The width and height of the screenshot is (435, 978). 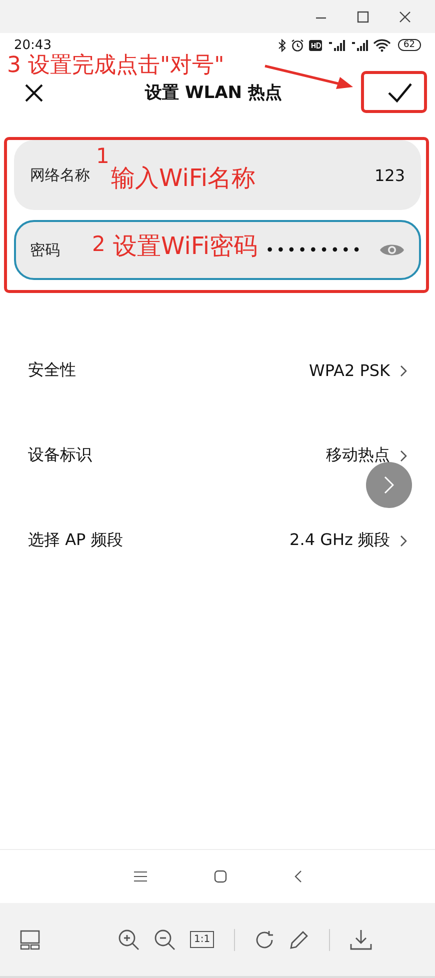 What do you see at coordinates (340, 540) in the screenshot?
I see `setting-value: 2.4 GHz 频段` at bounding box center [340, 540].